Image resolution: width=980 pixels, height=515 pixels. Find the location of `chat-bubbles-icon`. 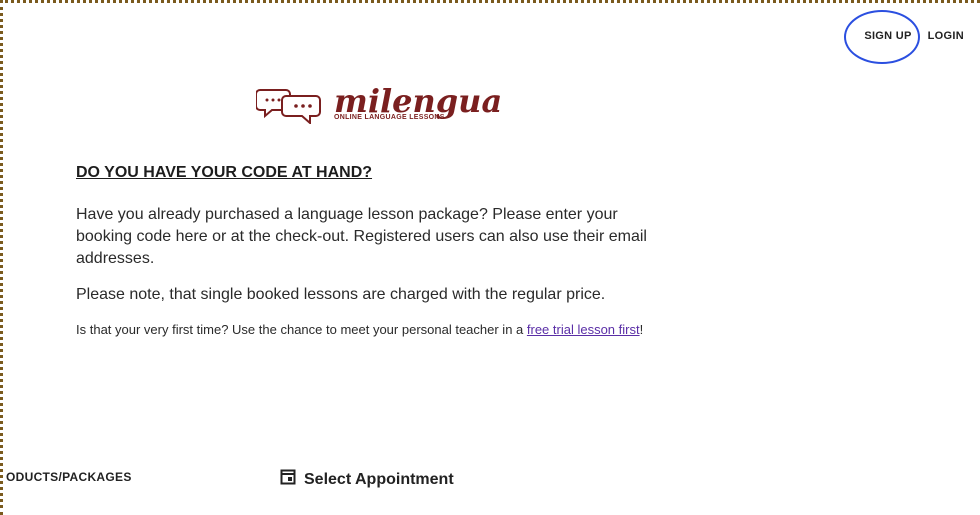

chat-bubbles-icon is located at coordinates (290, 106).